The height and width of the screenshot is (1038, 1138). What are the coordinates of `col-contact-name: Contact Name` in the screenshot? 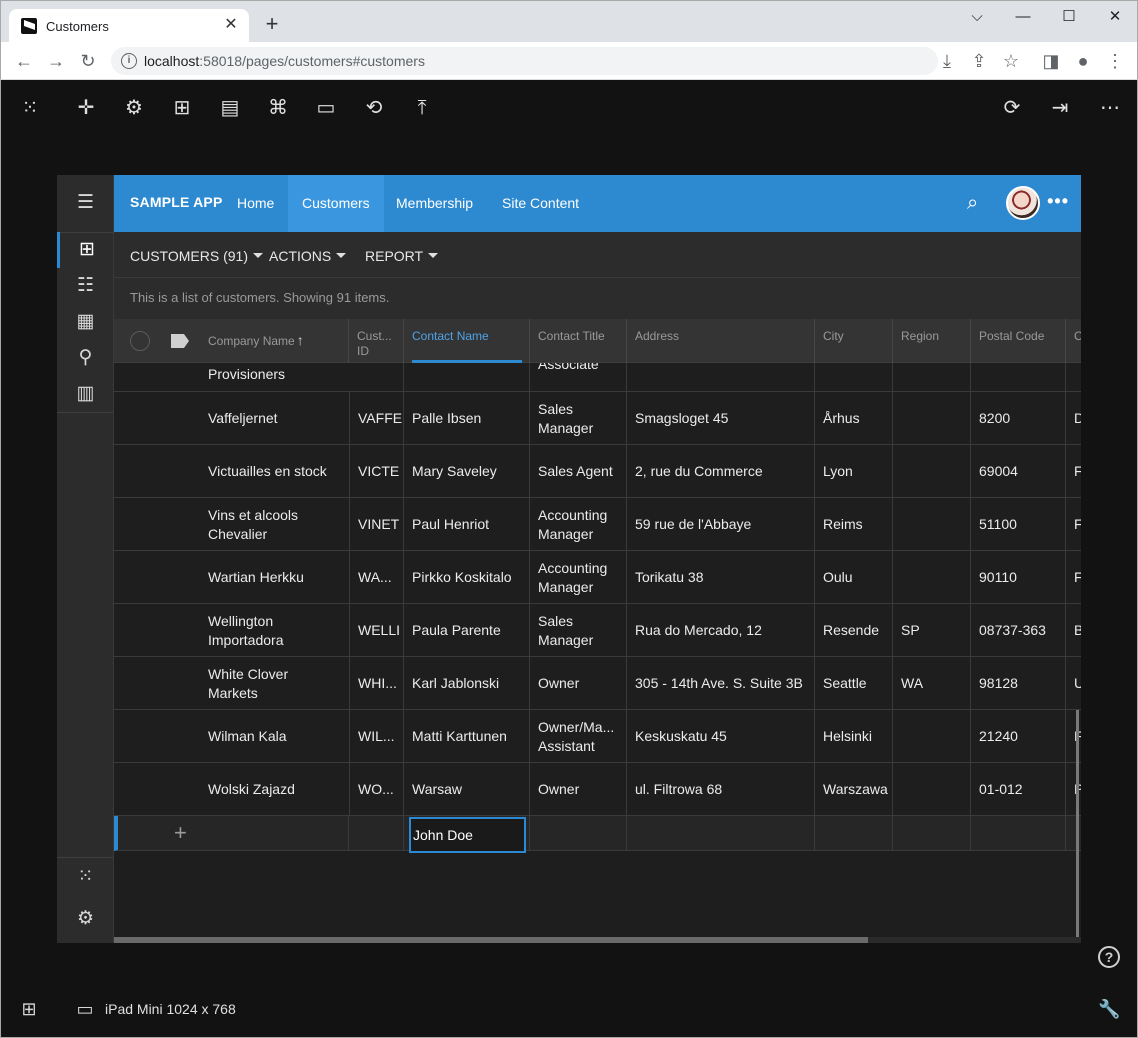 It's located at (467, 341).